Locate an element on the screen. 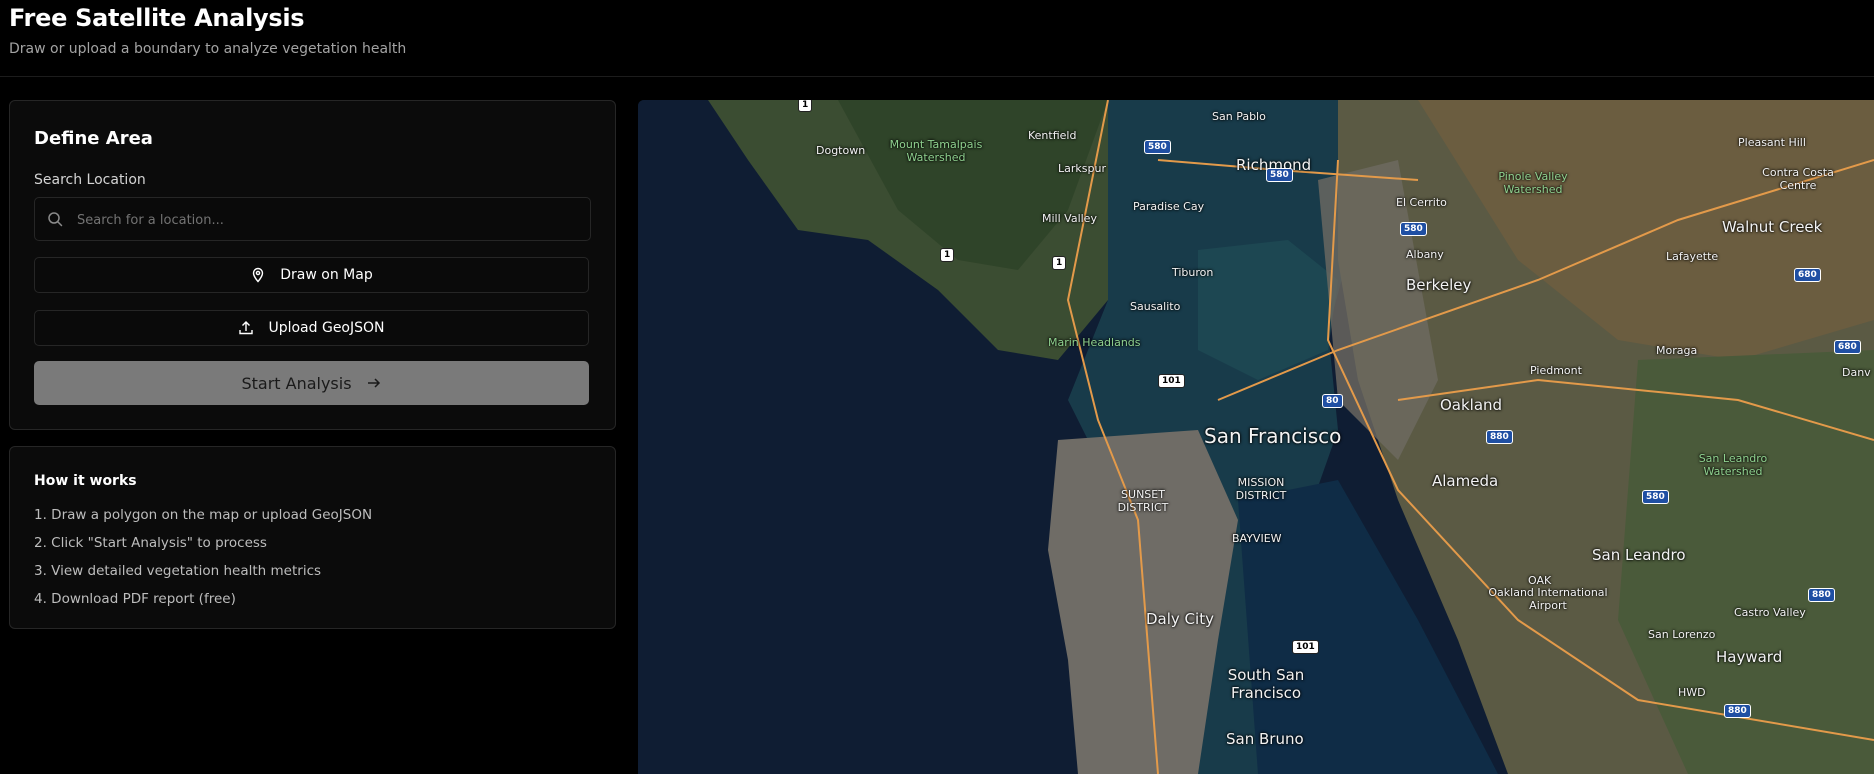 This screenshot has height=774, width=1874. map-label: Moraga is located at coordinates (1677, 350).